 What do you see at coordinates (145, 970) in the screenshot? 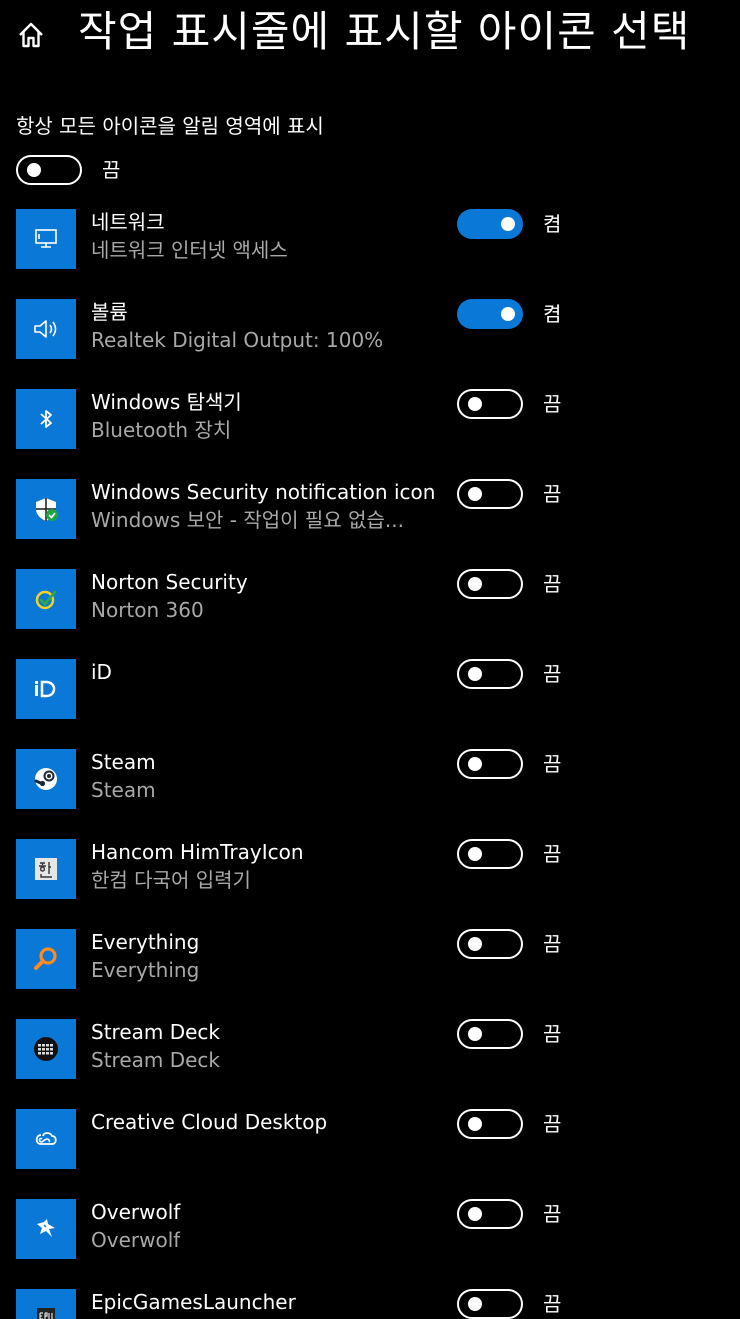
I see `app-description: Everything` at bounding box center [145, 970].